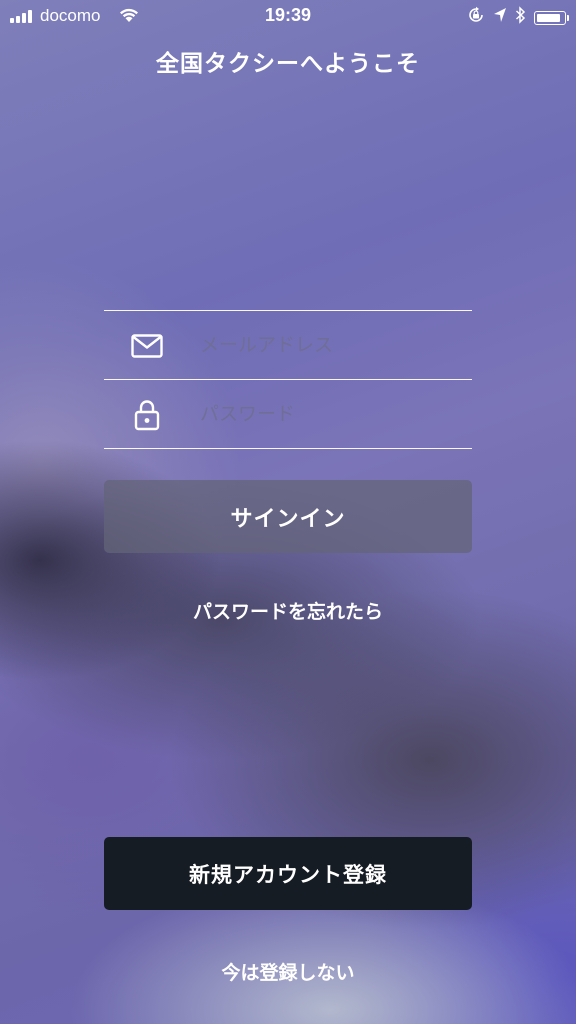  Describe the element at coordinates (288, 64) in the screenshot. I see `page-title: 全国タクシーへようこそ` at that location.